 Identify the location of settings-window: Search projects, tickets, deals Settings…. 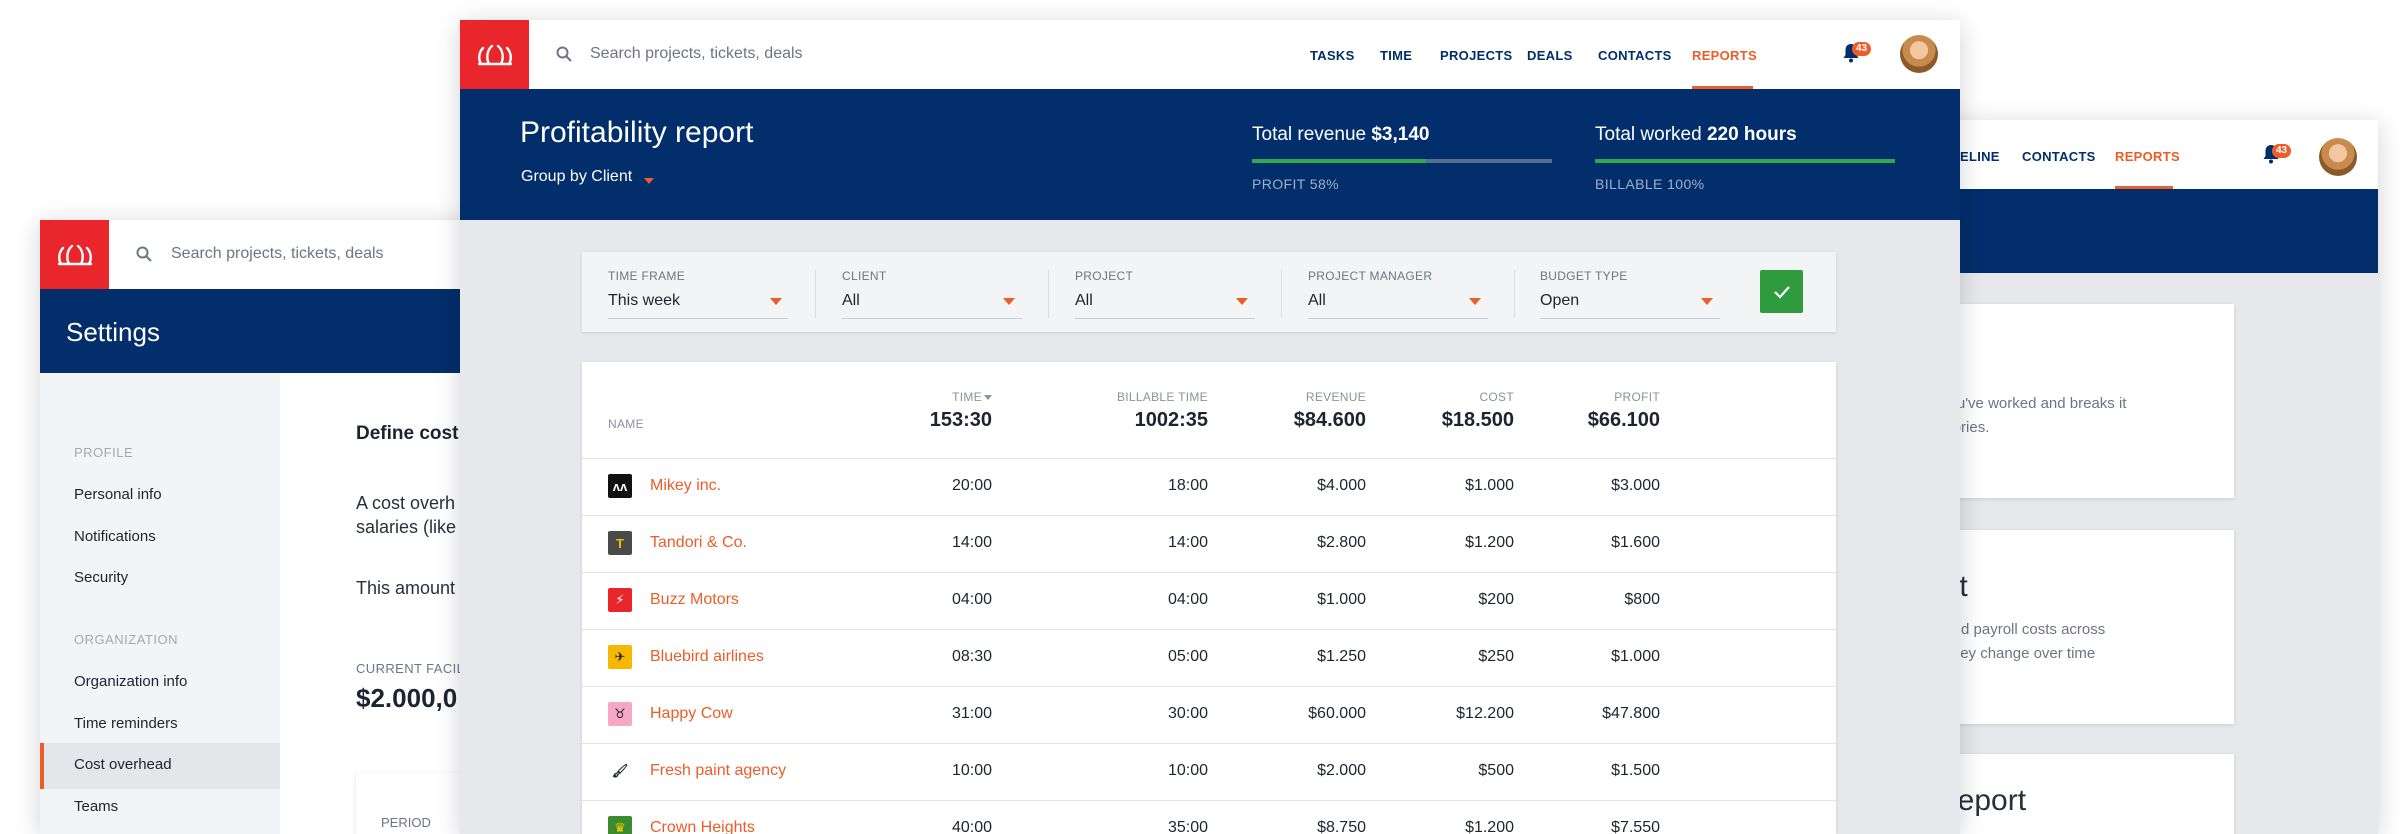
(280, 527).